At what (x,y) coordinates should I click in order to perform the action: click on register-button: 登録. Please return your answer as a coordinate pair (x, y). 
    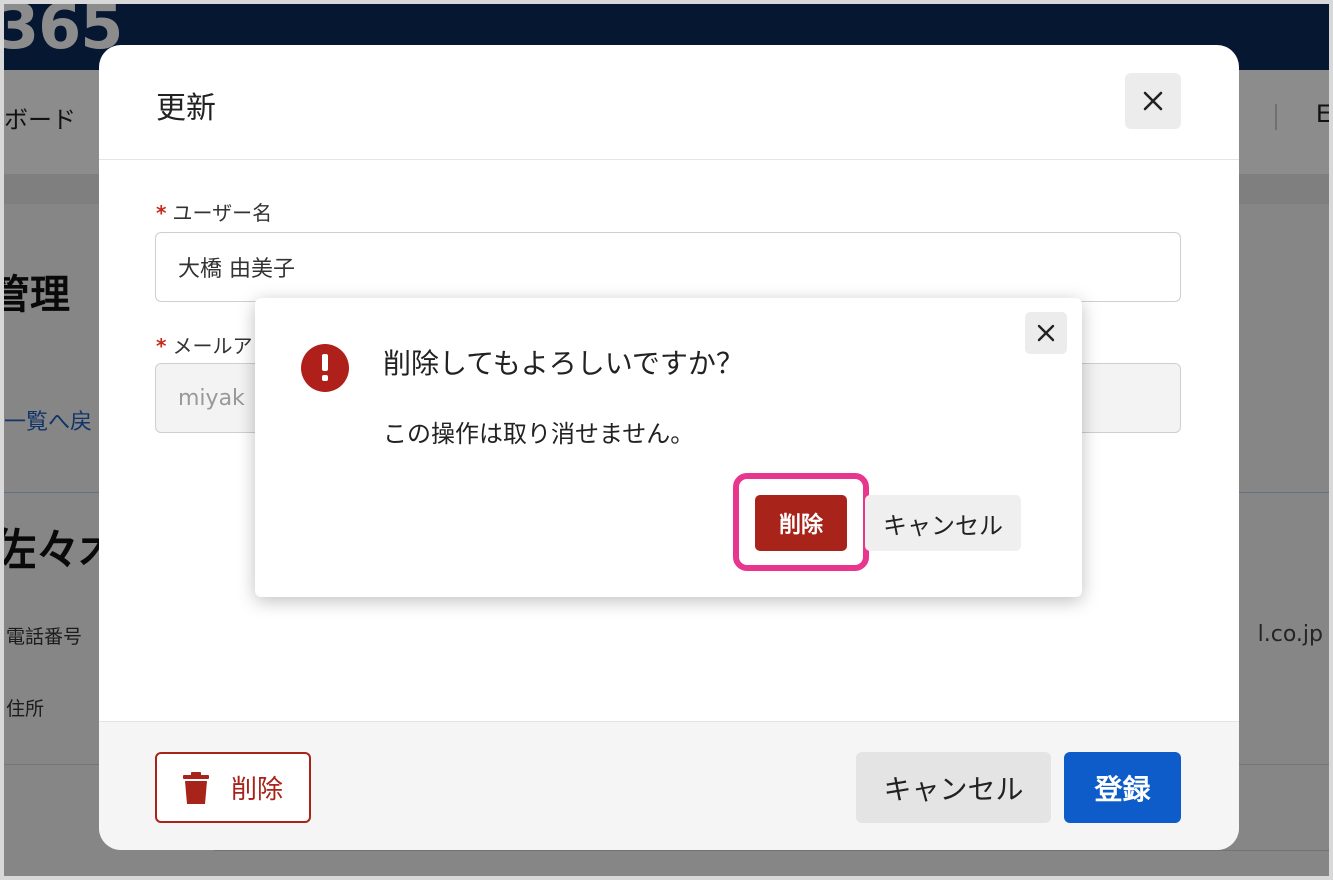
    Looking at the image, I should click on (1122, 787).